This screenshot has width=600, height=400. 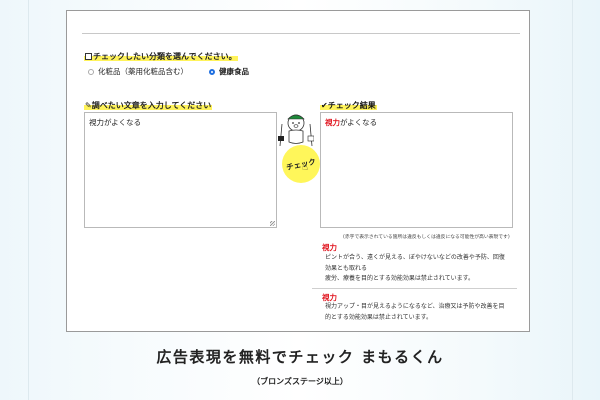 What do you see at coordinates (348, 105) in the screenshot?
I see `result-heading: ✔チェック結果` at bounding box center [348, 105].